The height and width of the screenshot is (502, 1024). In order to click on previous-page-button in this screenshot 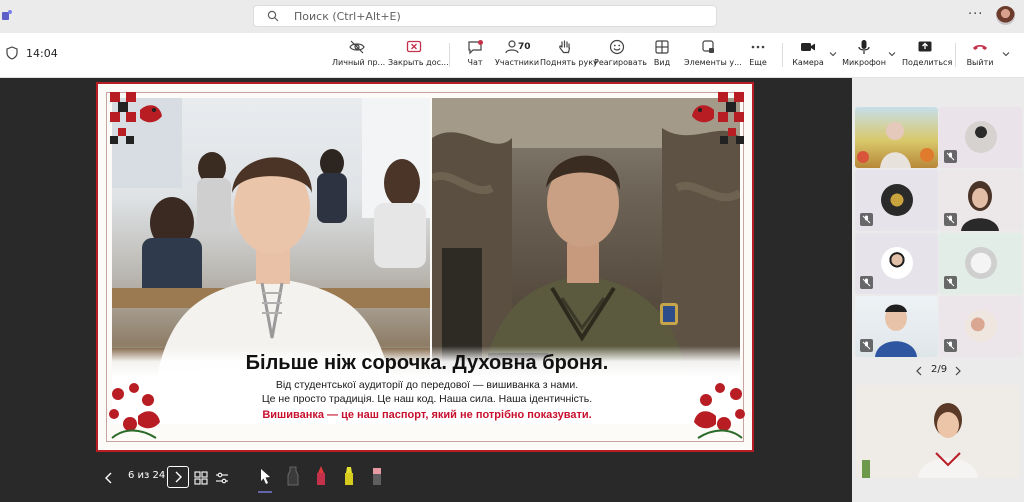, I will do `click(919, 371)`.